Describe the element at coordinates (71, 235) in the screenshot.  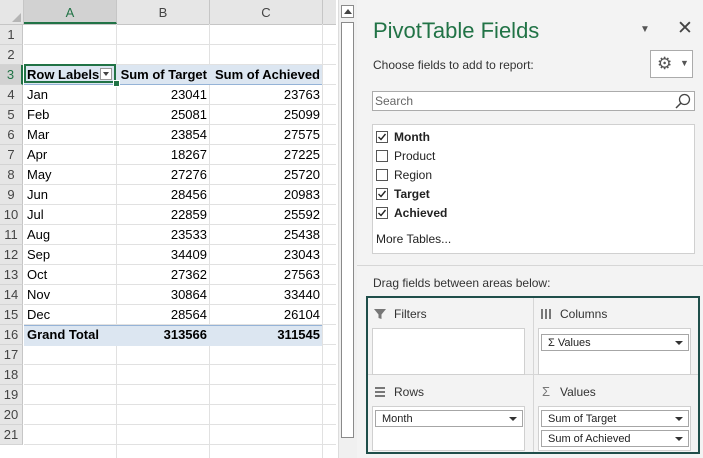
I see `row-label-cell: Aug` at that location.